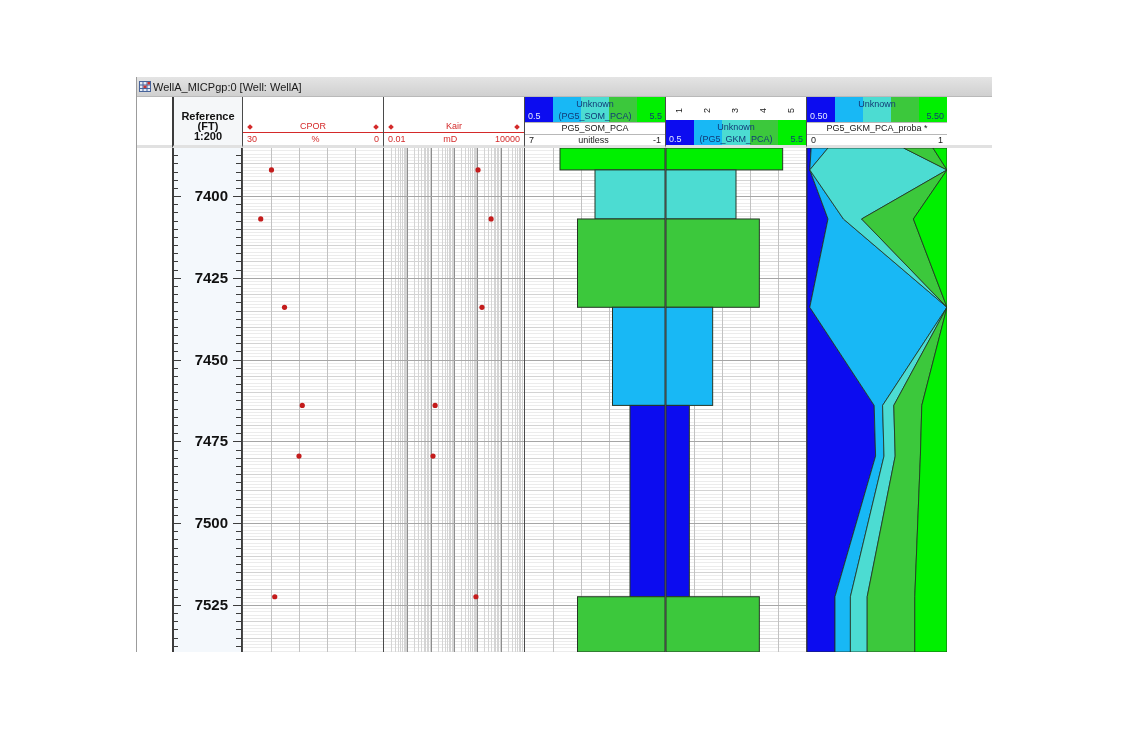 The height and width of the screenshot is (730, 1130). What do you see at coordinates (450, 139) in the screenshot?
I see `scale-unit: mD` at bounding box center [450, 139].